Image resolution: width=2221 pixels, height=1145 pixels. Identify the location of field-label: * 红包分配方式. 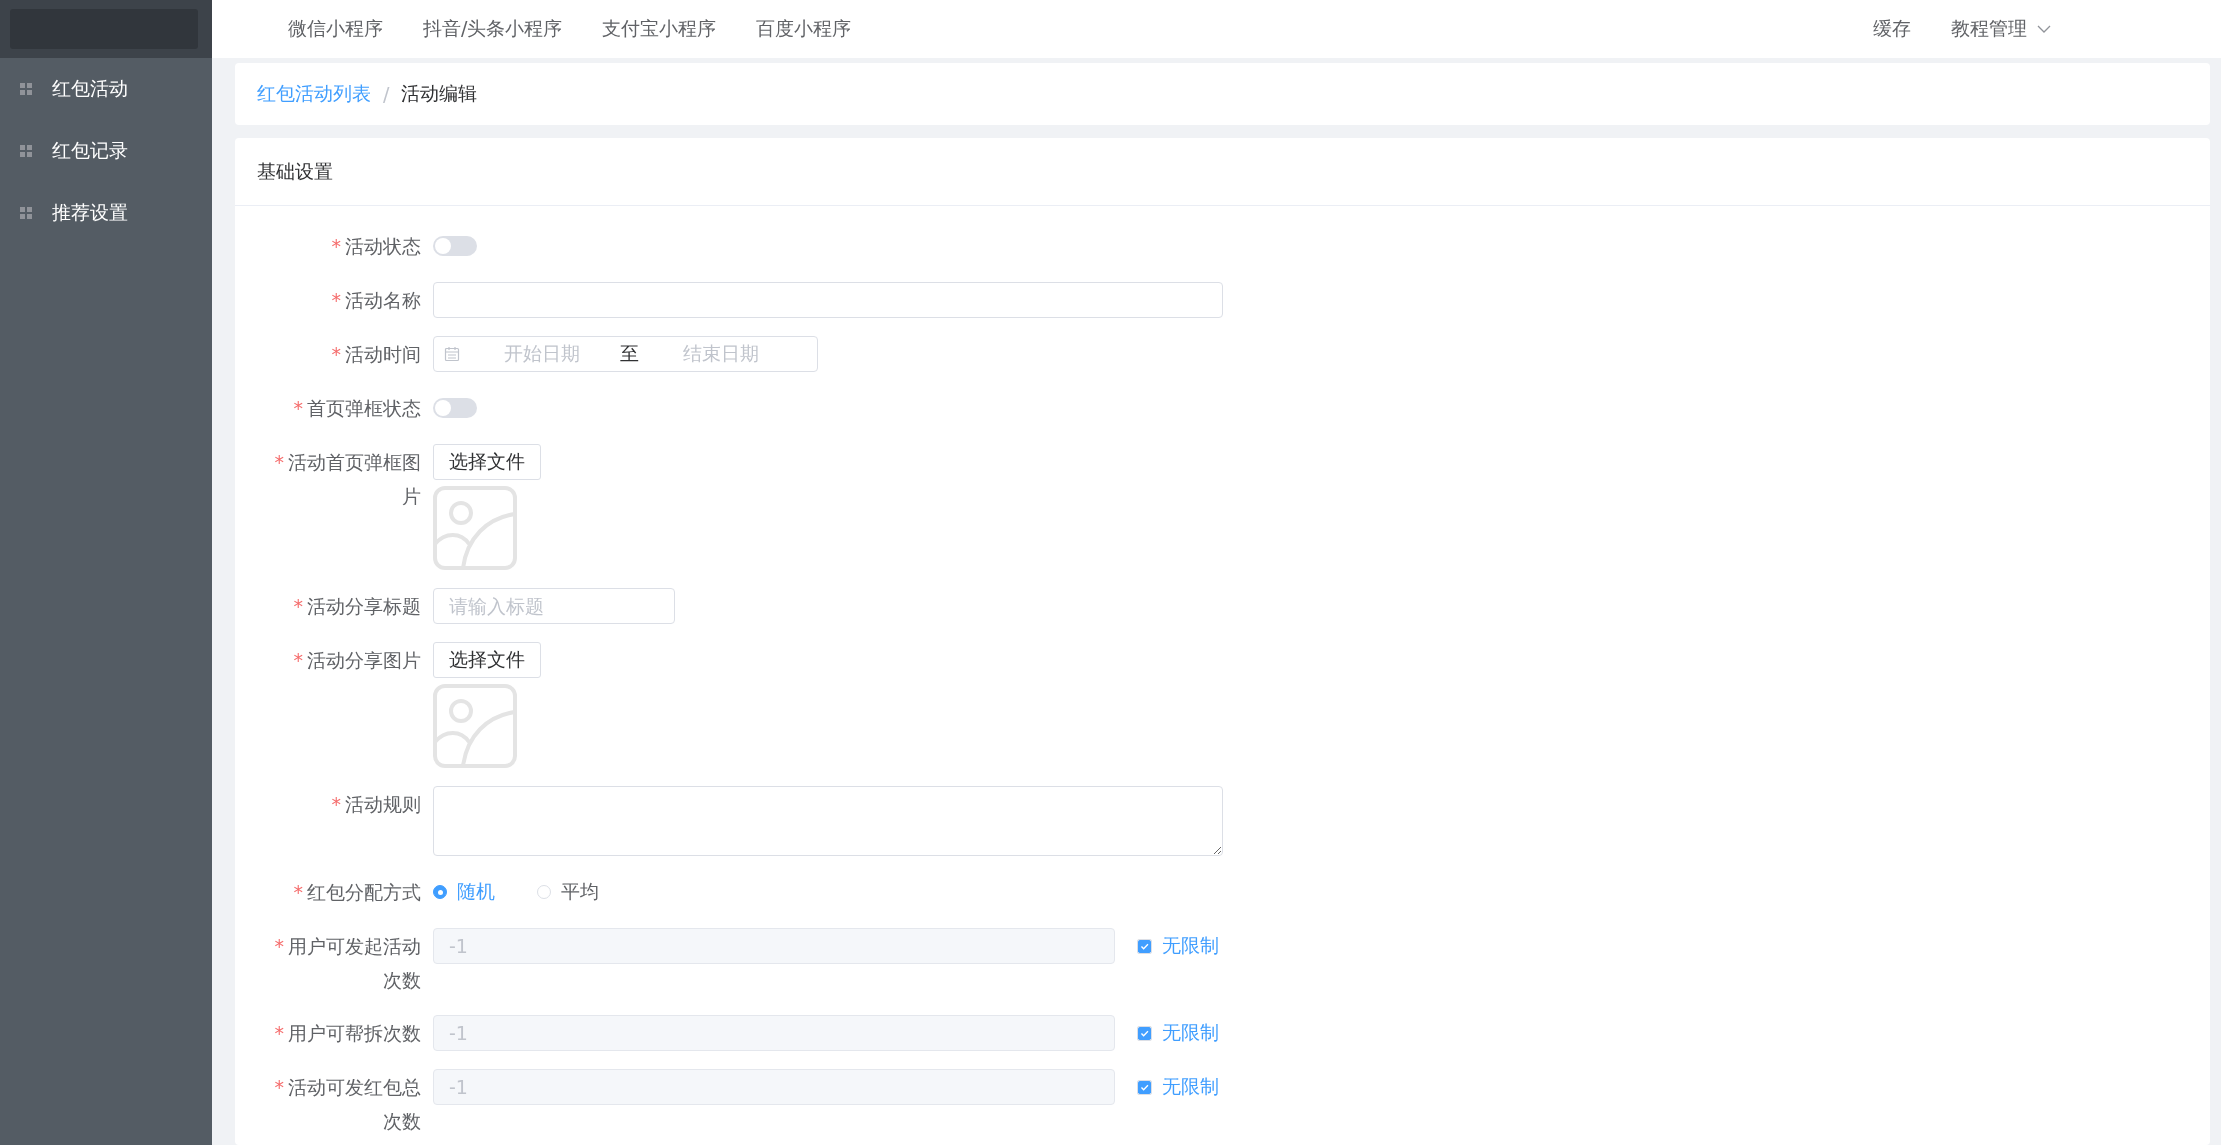
(357, 892).